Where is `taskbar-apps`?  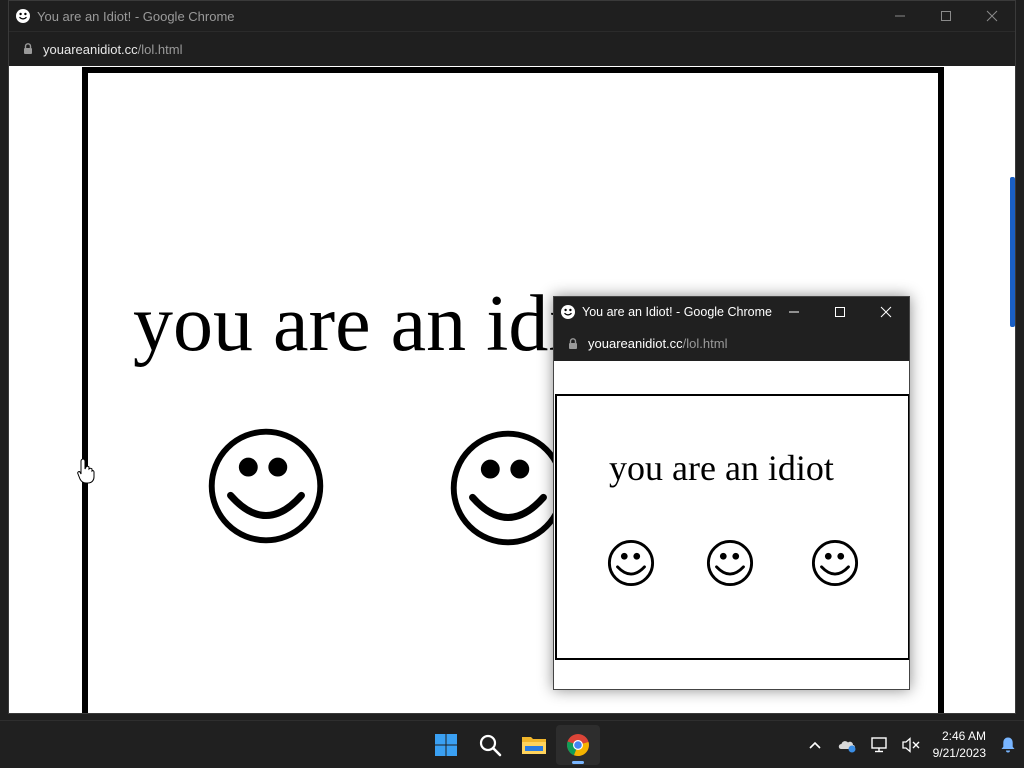
taskbar-apps is located at coordinates (512, 744).